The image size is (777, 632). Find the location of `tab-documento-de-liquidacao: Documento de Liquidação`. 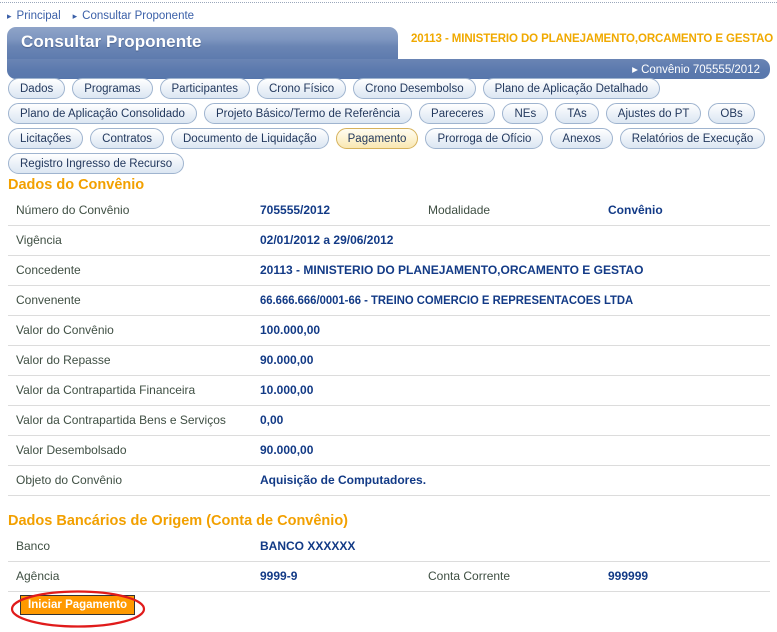

tab-documento-de-liquidacao: Documento de Liquidação is located at coordinates (250, 138).